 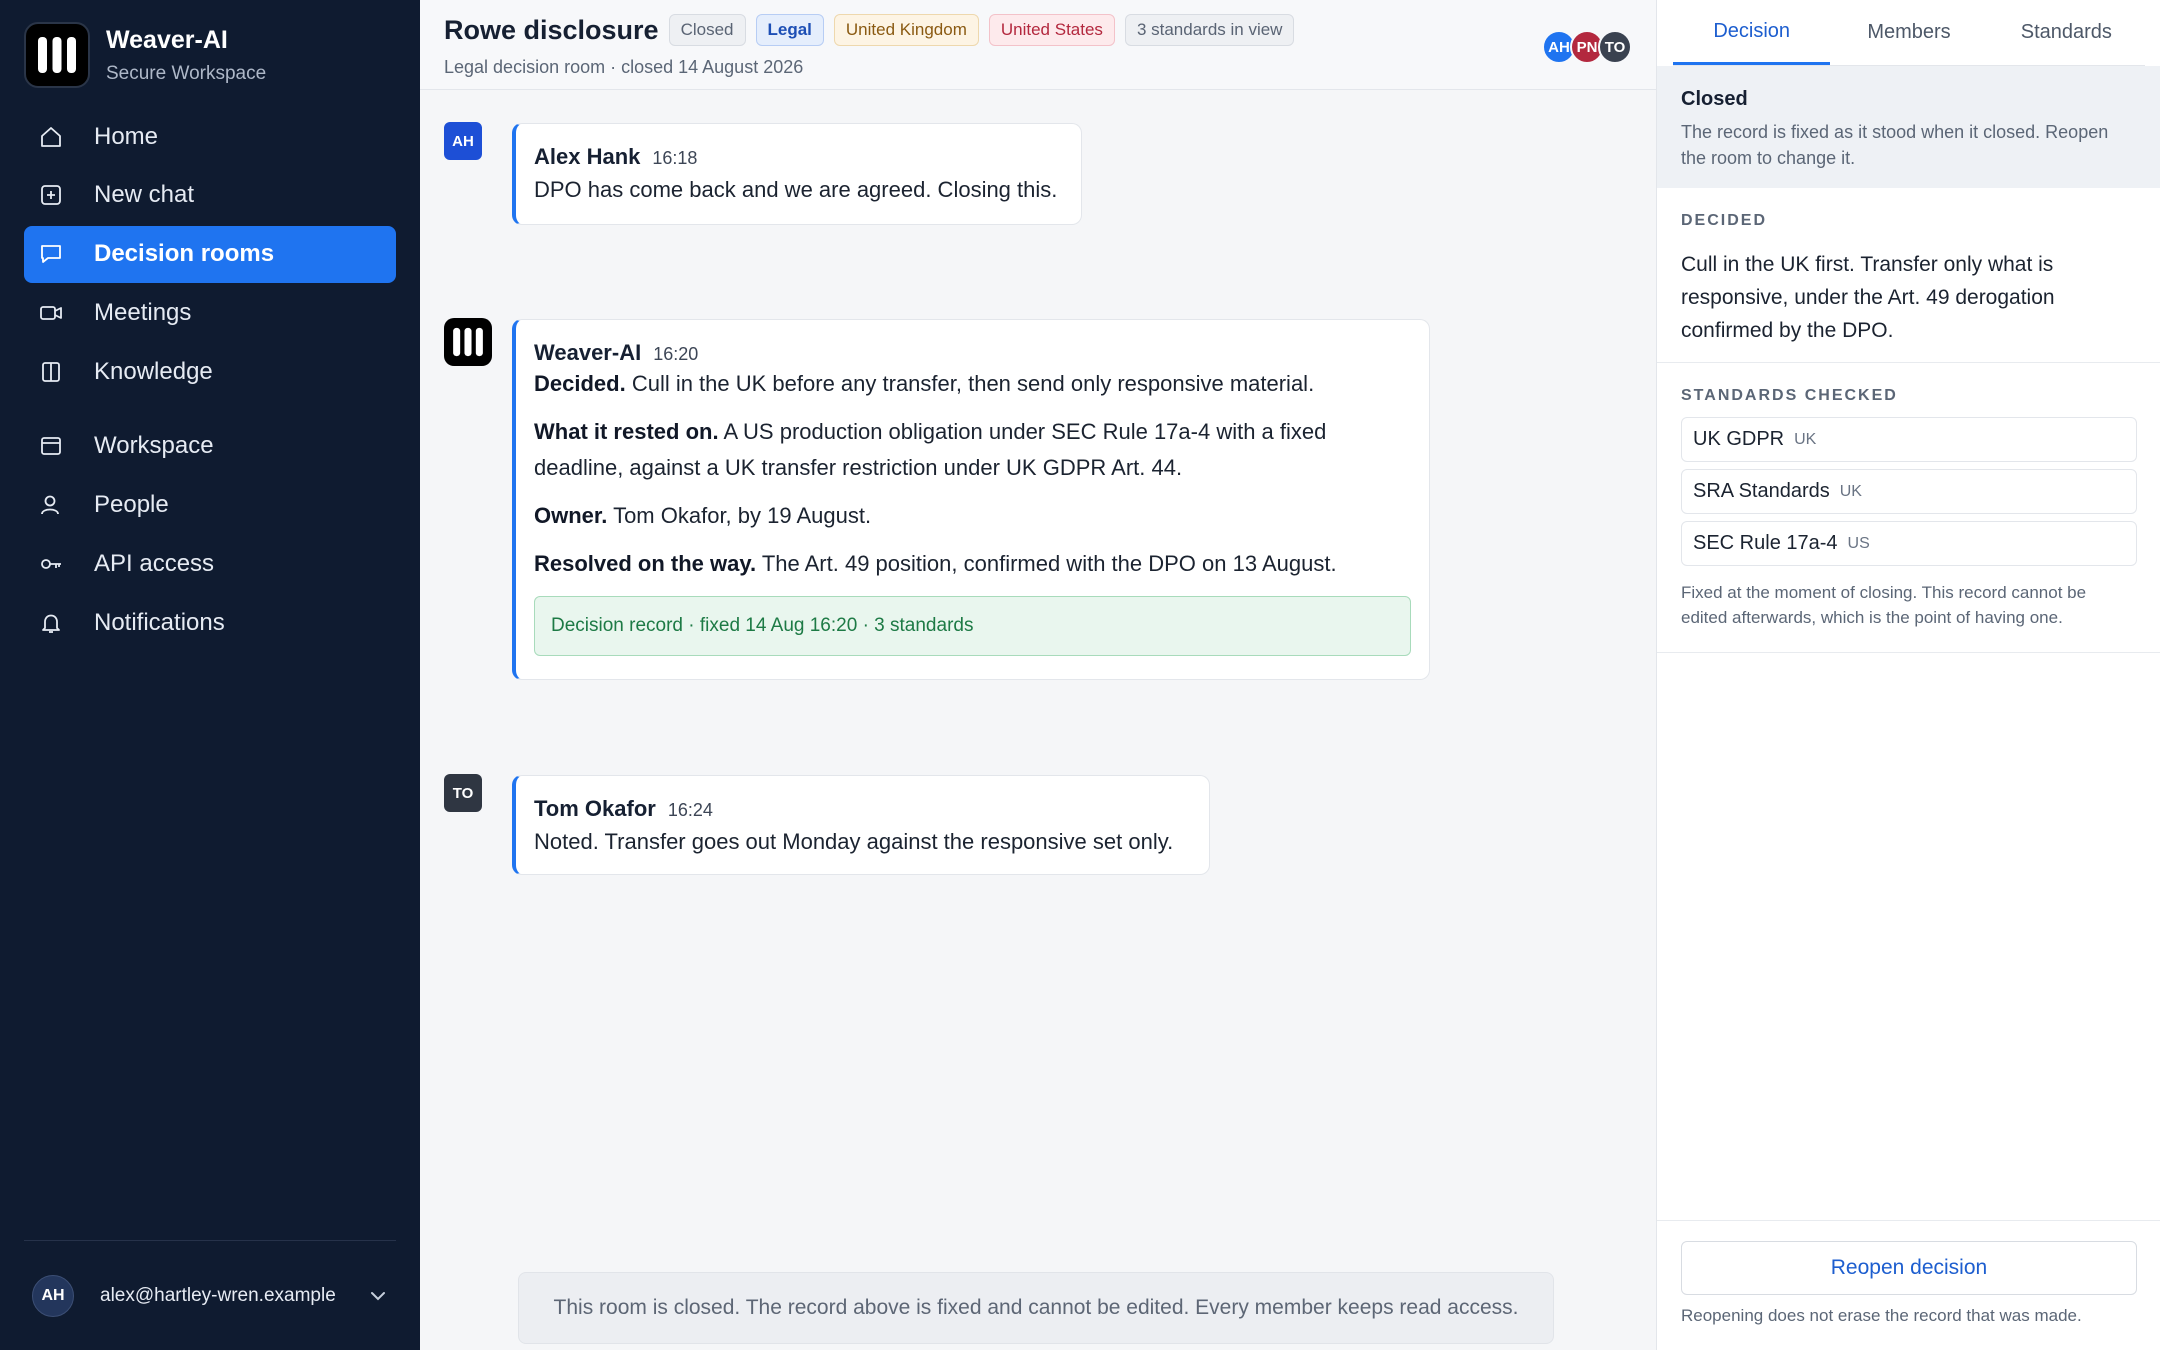 I want to click on sidebar-item-label: API access, so click(x=154, y=564).